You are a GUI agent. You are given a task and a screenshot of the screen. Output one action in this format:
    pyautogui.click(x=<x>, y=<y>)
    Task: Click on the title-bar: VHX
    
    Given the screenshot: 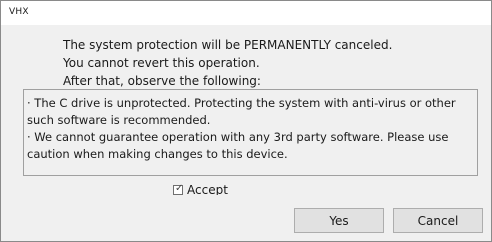 What is the action you would take?
    pyautogui.click(x=246, y=13)
    